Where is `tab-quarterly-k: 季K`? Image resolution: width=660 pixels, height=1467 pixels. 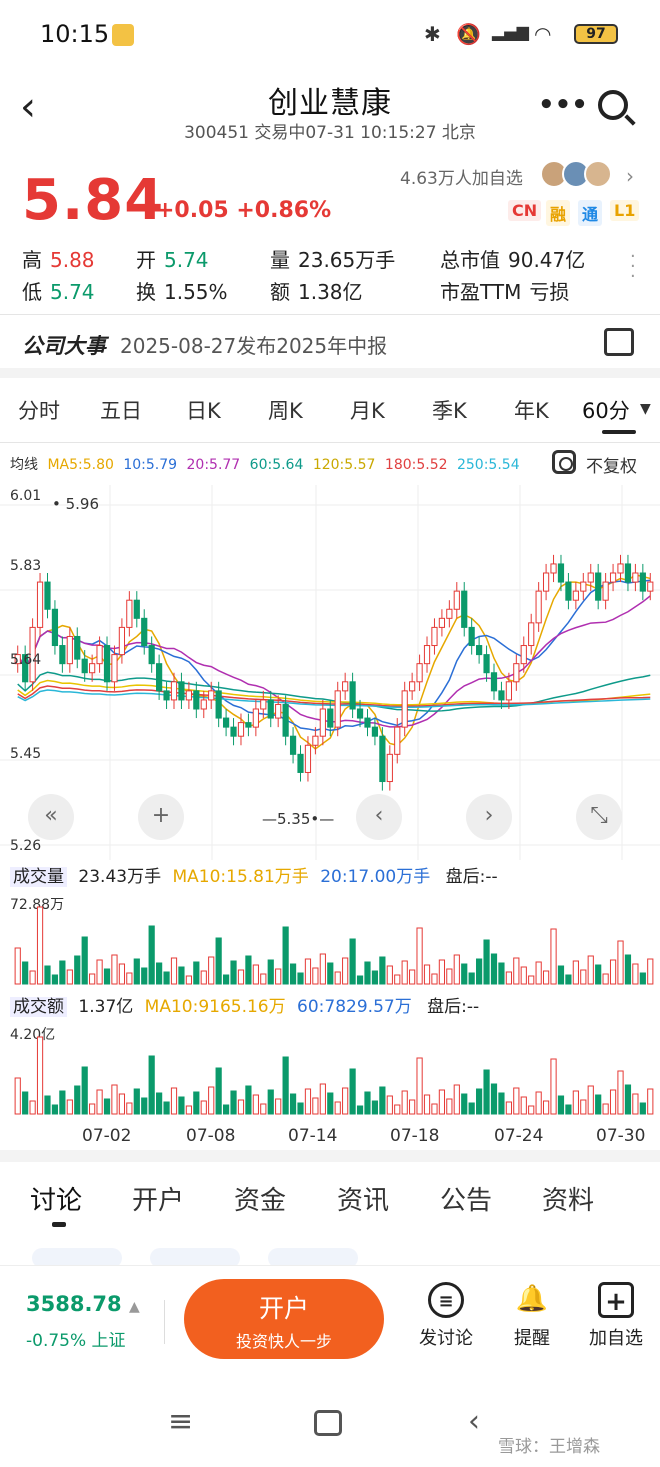 tab-quarterly-k: 季K is located at coordinates (449, 410).